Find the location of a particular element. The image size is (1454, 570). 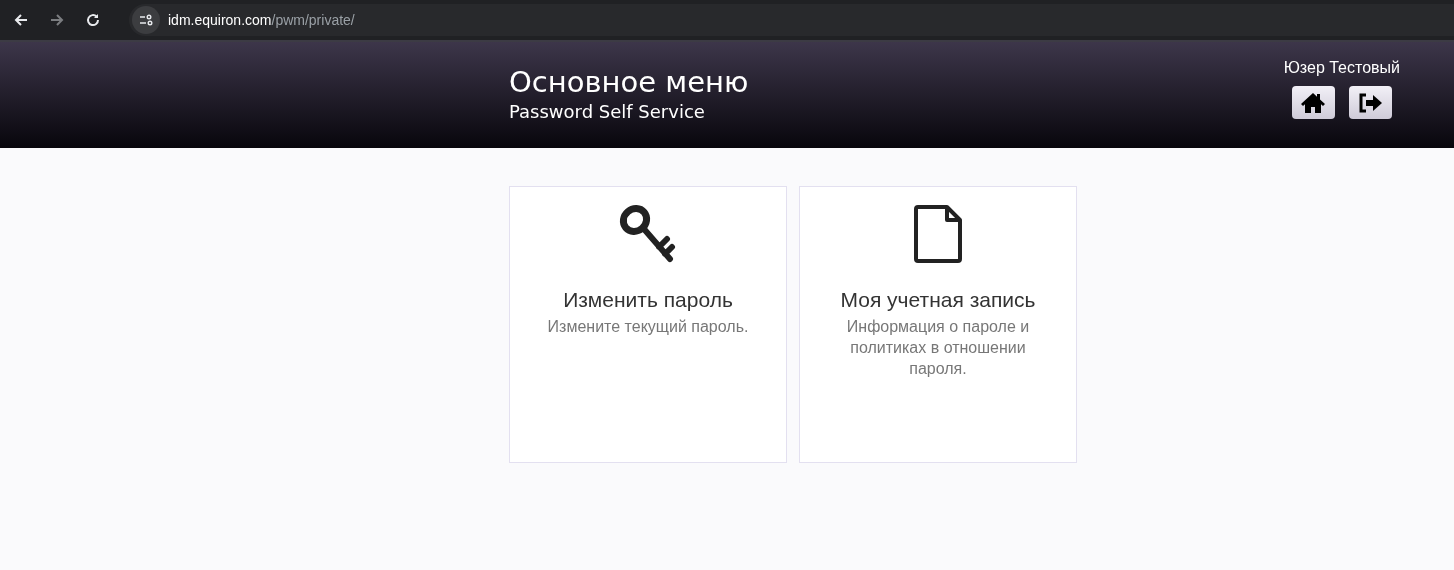

tile-description: Измените текущий пароль. is located at coordinates (648, 327).